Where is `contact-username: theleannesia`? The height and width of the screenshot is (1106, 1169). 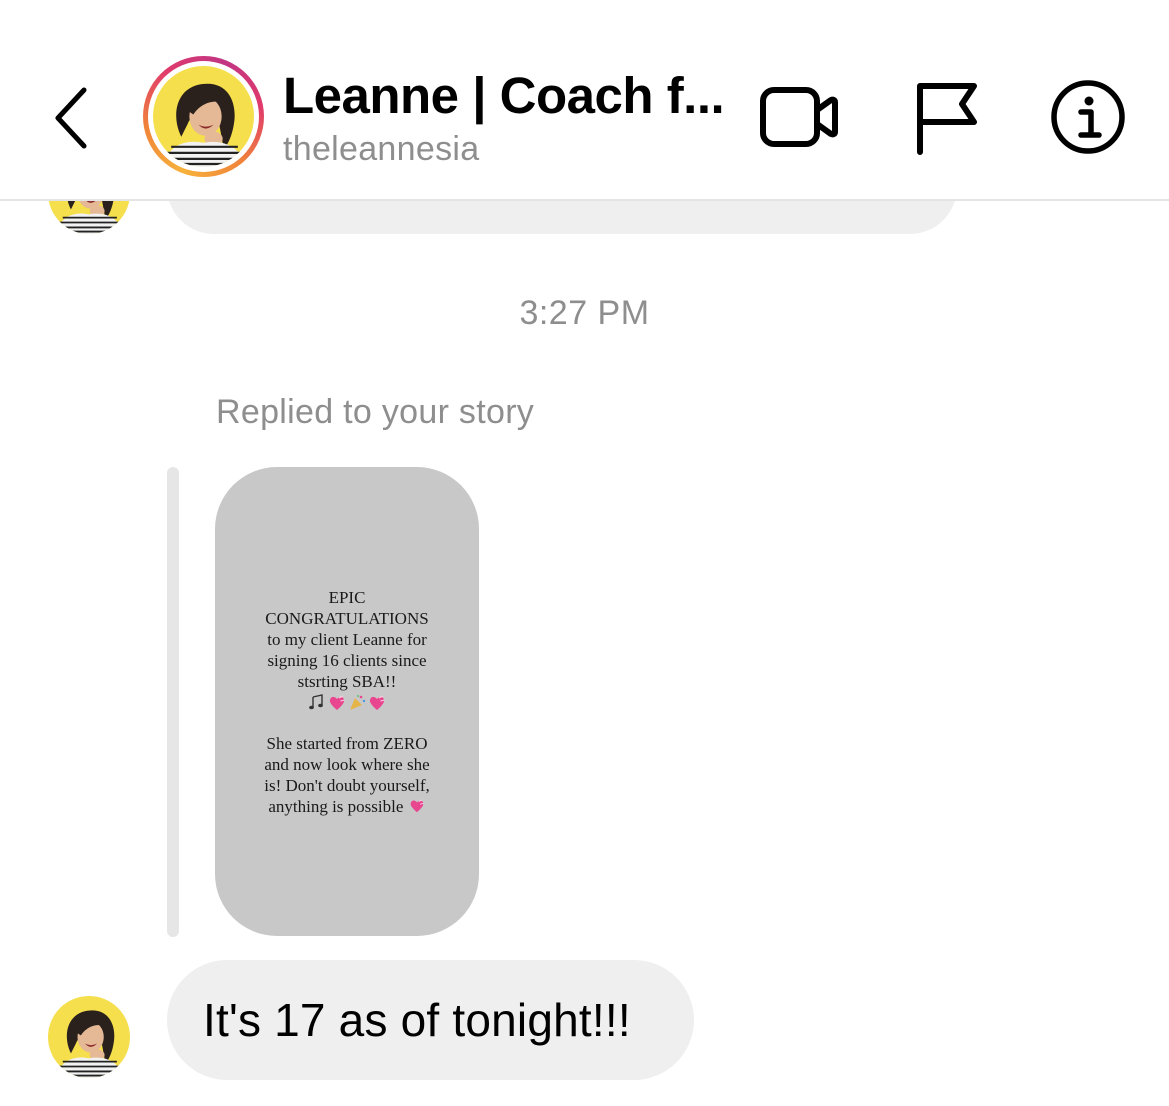
contact-username: theleannesia is located at coordinates (381, 149).